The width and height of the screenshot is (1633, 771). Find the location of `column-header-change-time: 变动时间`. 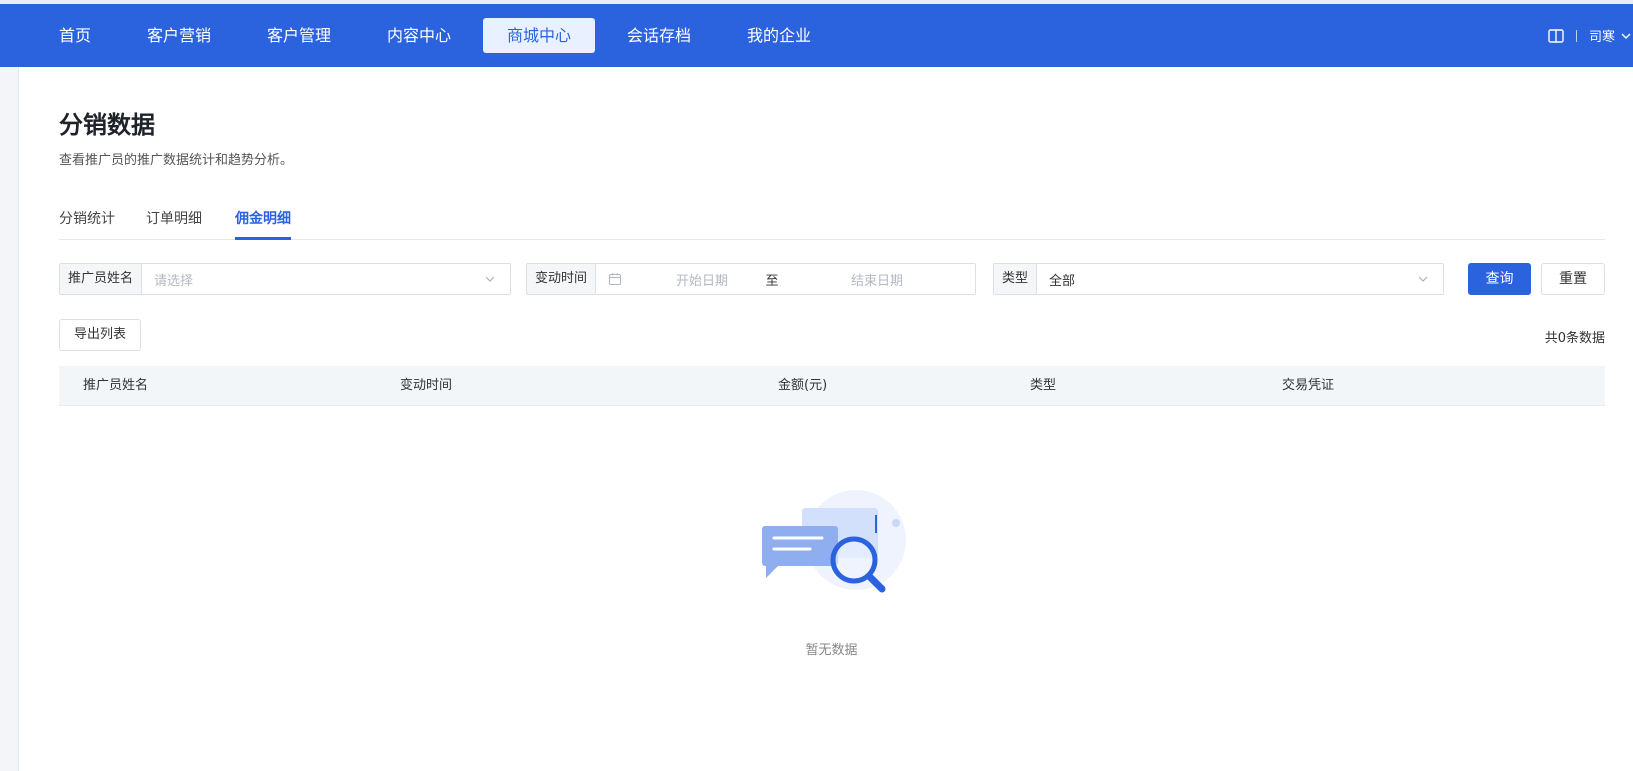

column-header-change-time: 变动时间 is located at coordinates (426, 386).